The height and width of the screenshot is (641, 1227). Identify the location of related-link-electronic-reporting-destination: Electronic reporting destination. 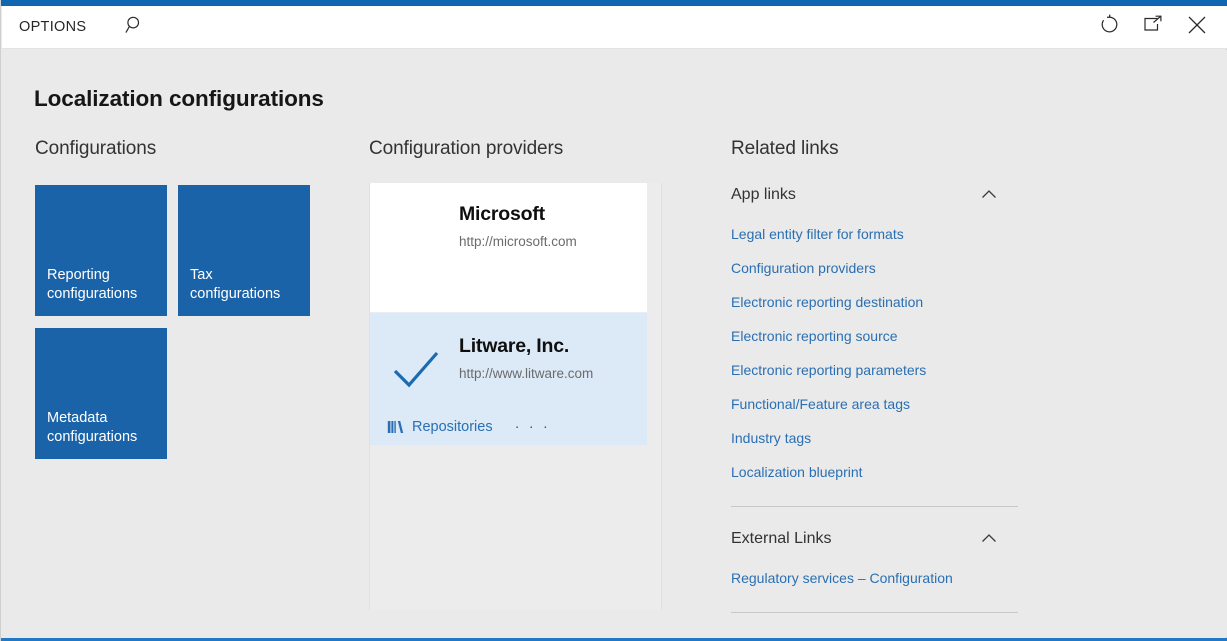
(874, 302).